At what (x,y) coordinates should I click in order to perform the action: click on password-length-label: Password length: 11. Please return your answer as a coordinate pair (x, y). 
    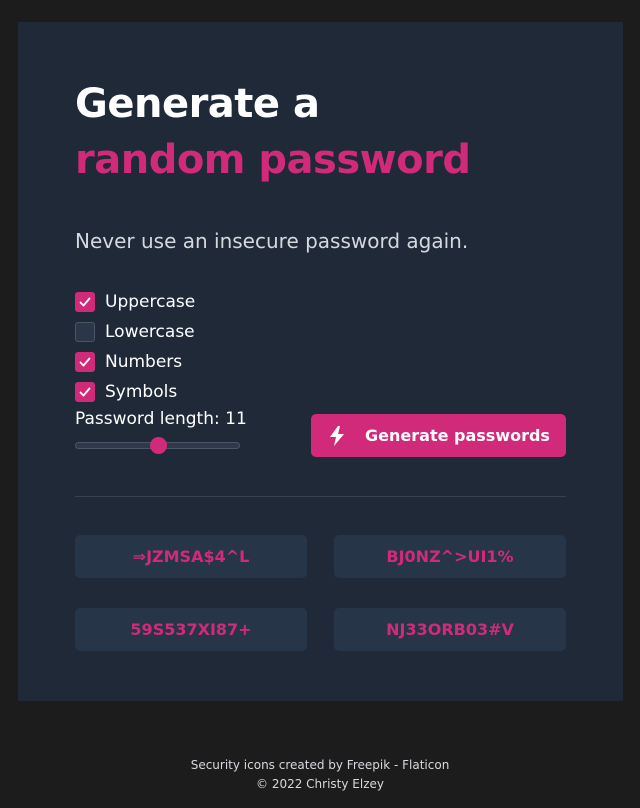
    Looking at the image, I should click on (161, 419).